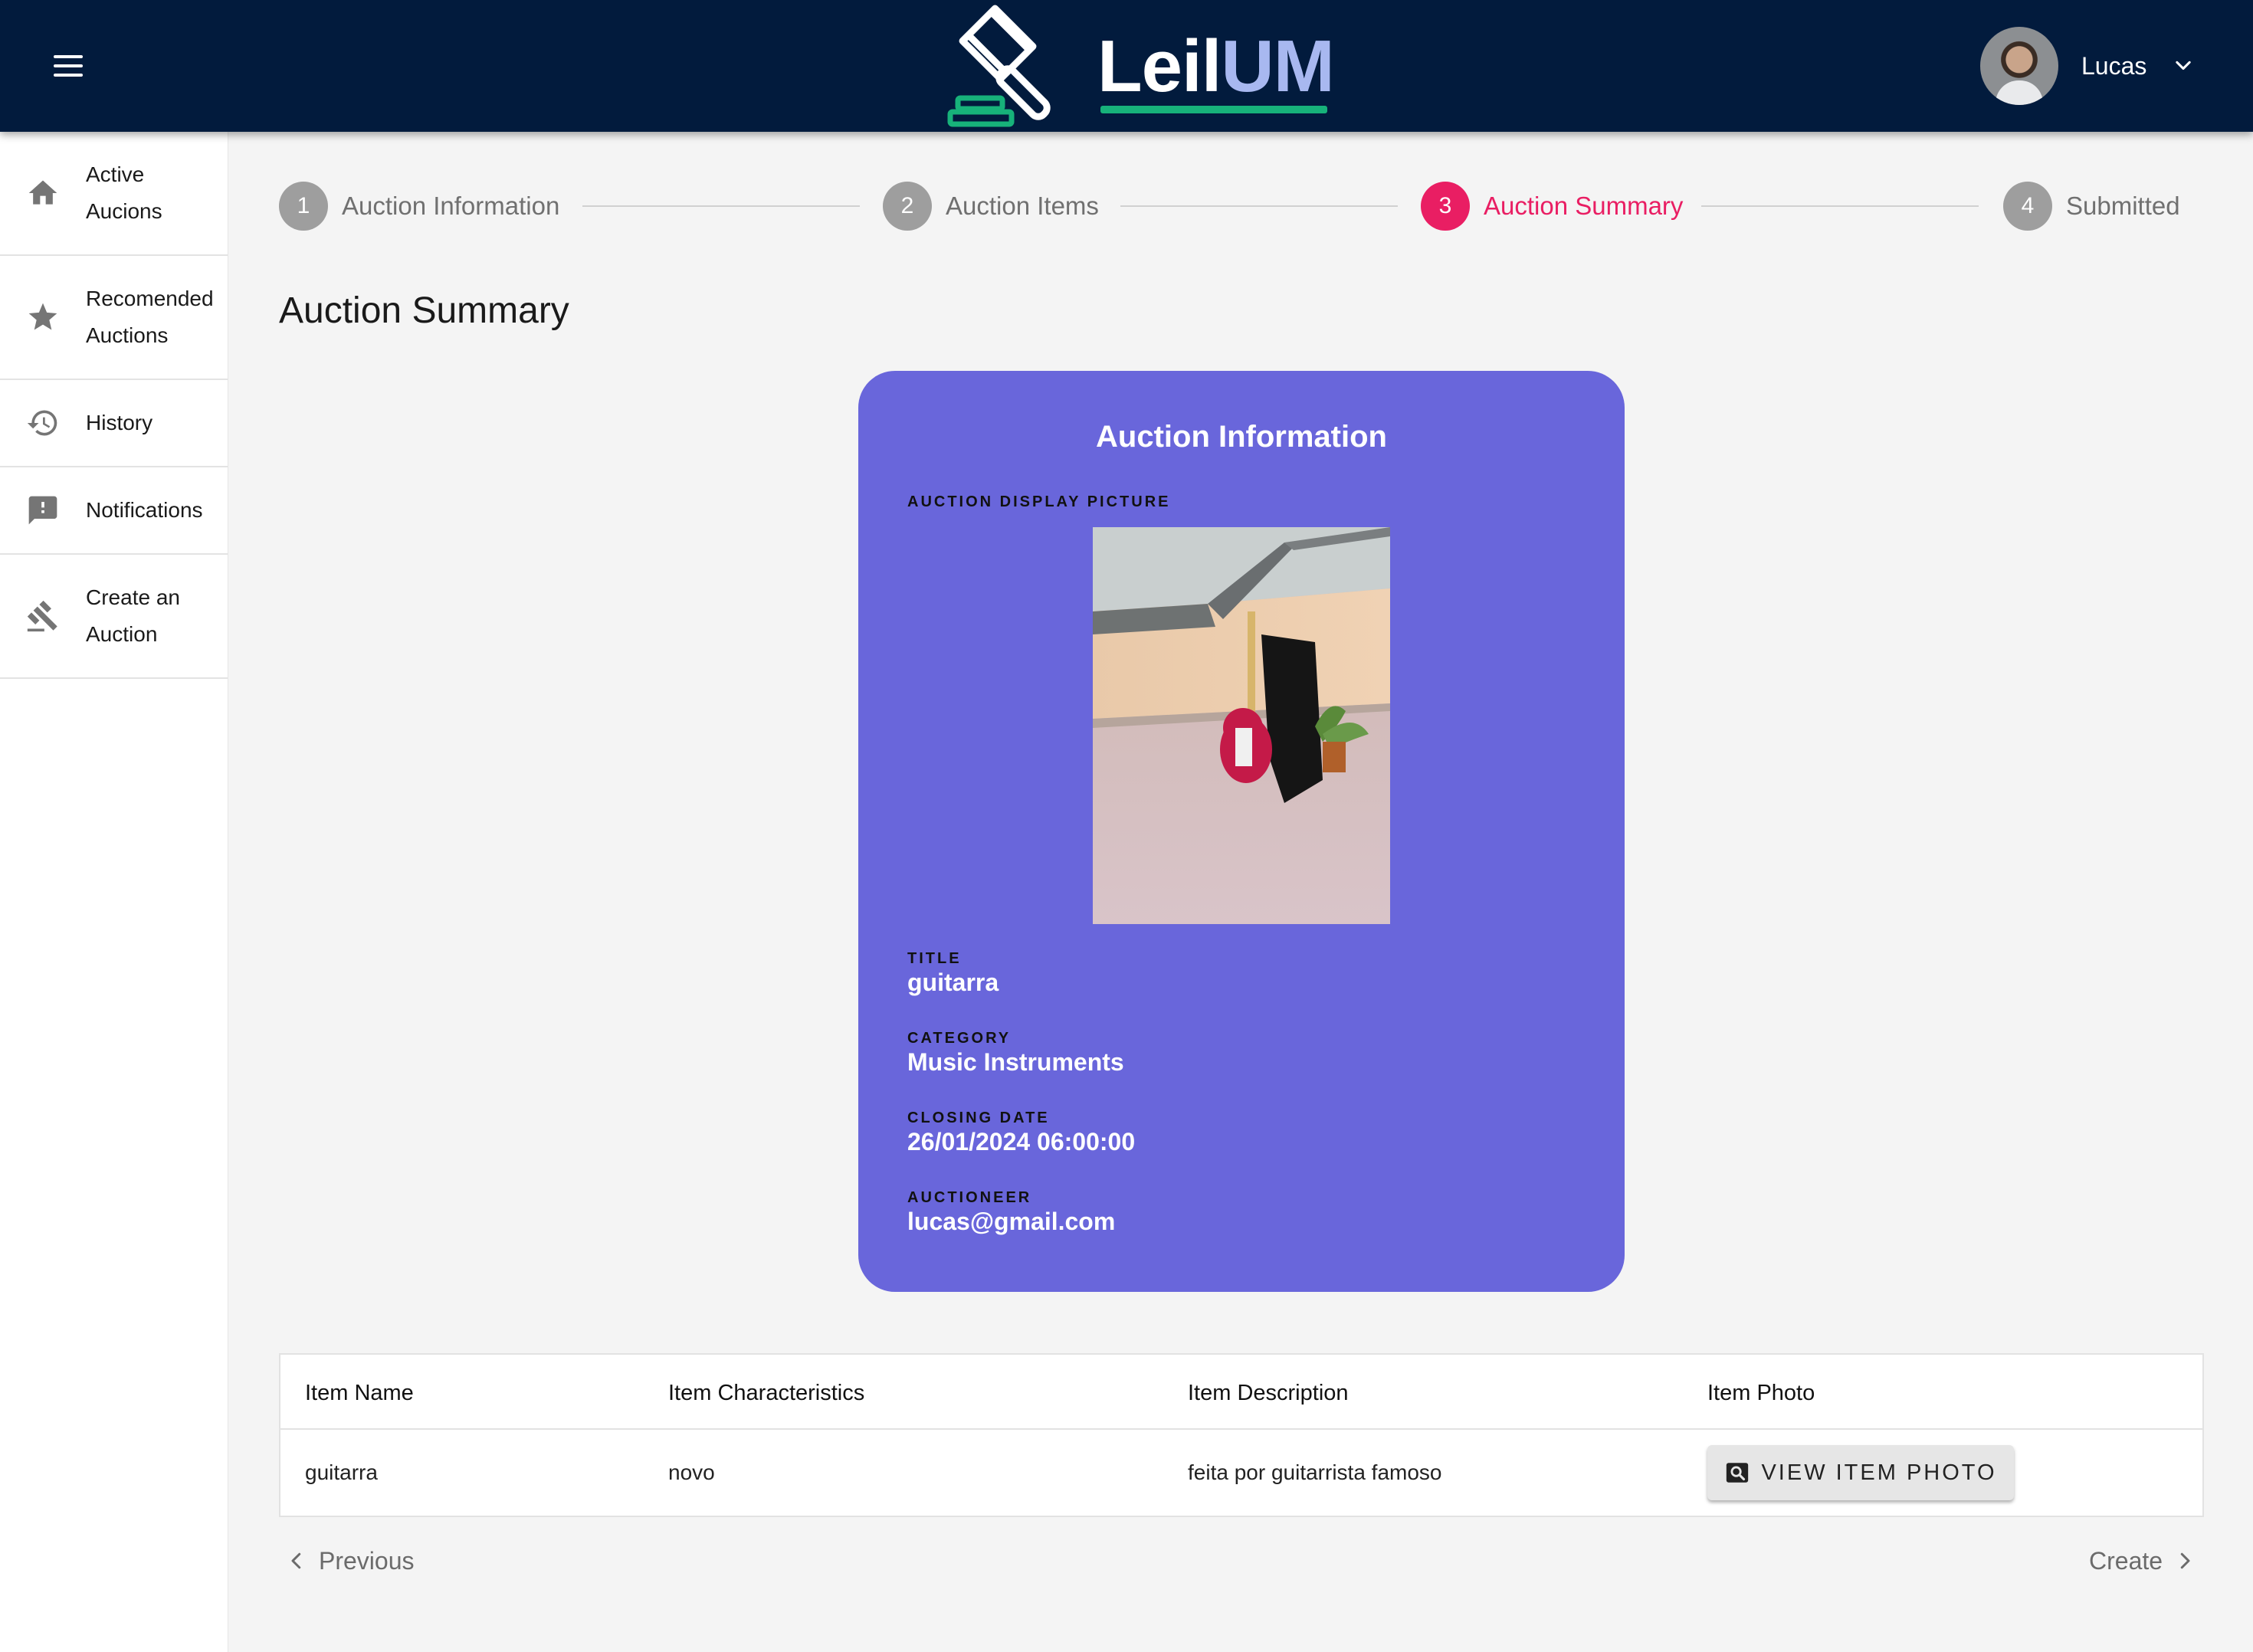 The width and height of the screenshot is (2253, 1652). What do you see at coordinates (133, 615) in the screenshot?
I see `sidebar-item-label: Create an Auction` at bounding box center [133, 615].